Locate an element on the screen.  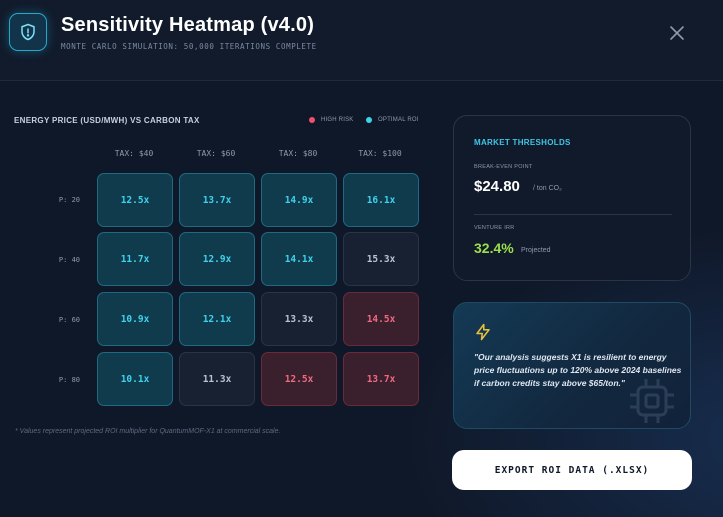
divider is located at coordinates (573, 214).